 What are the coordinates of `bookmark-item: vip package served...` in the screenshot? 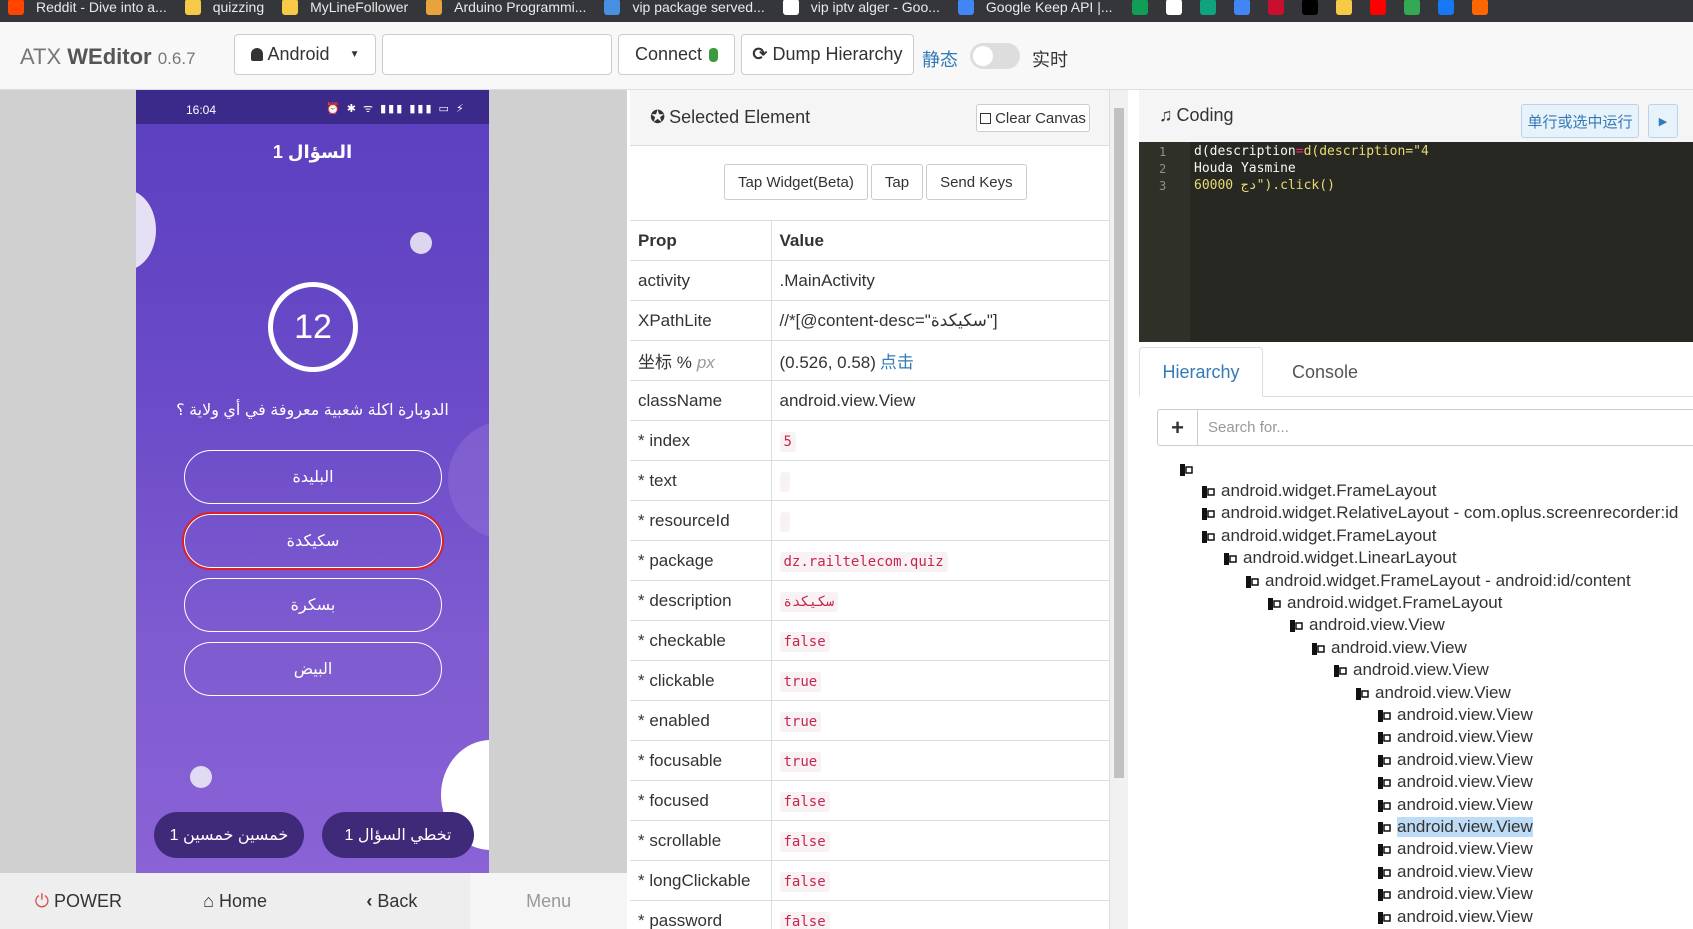 It's located at (685, 9).